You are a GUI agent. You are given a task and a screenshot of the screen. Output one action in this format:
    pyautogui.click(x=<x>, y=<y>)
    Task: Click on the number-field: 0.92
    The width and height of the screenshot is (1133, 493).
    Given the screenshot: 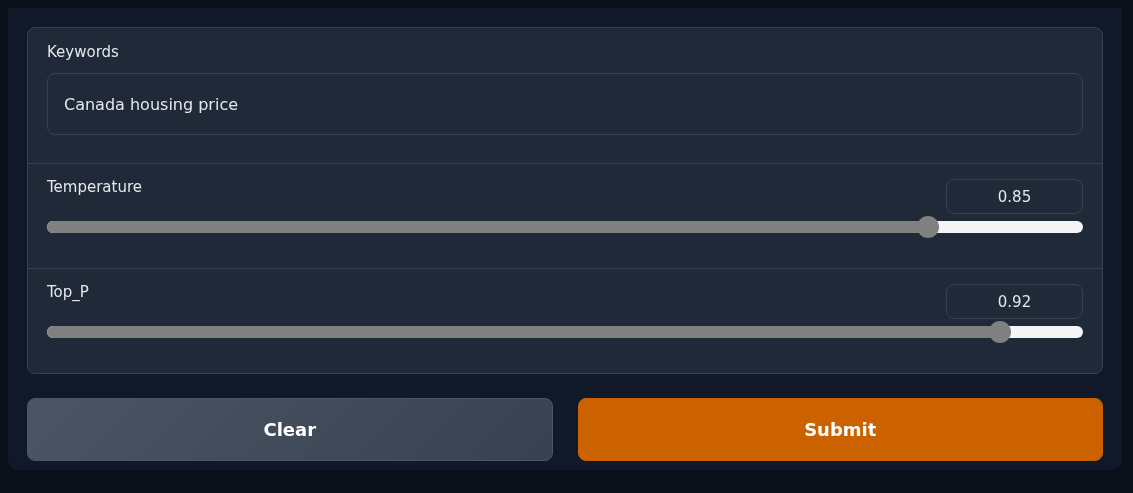 What is the action you would take?
    pyautogui.click(x=1014, y=301)
    